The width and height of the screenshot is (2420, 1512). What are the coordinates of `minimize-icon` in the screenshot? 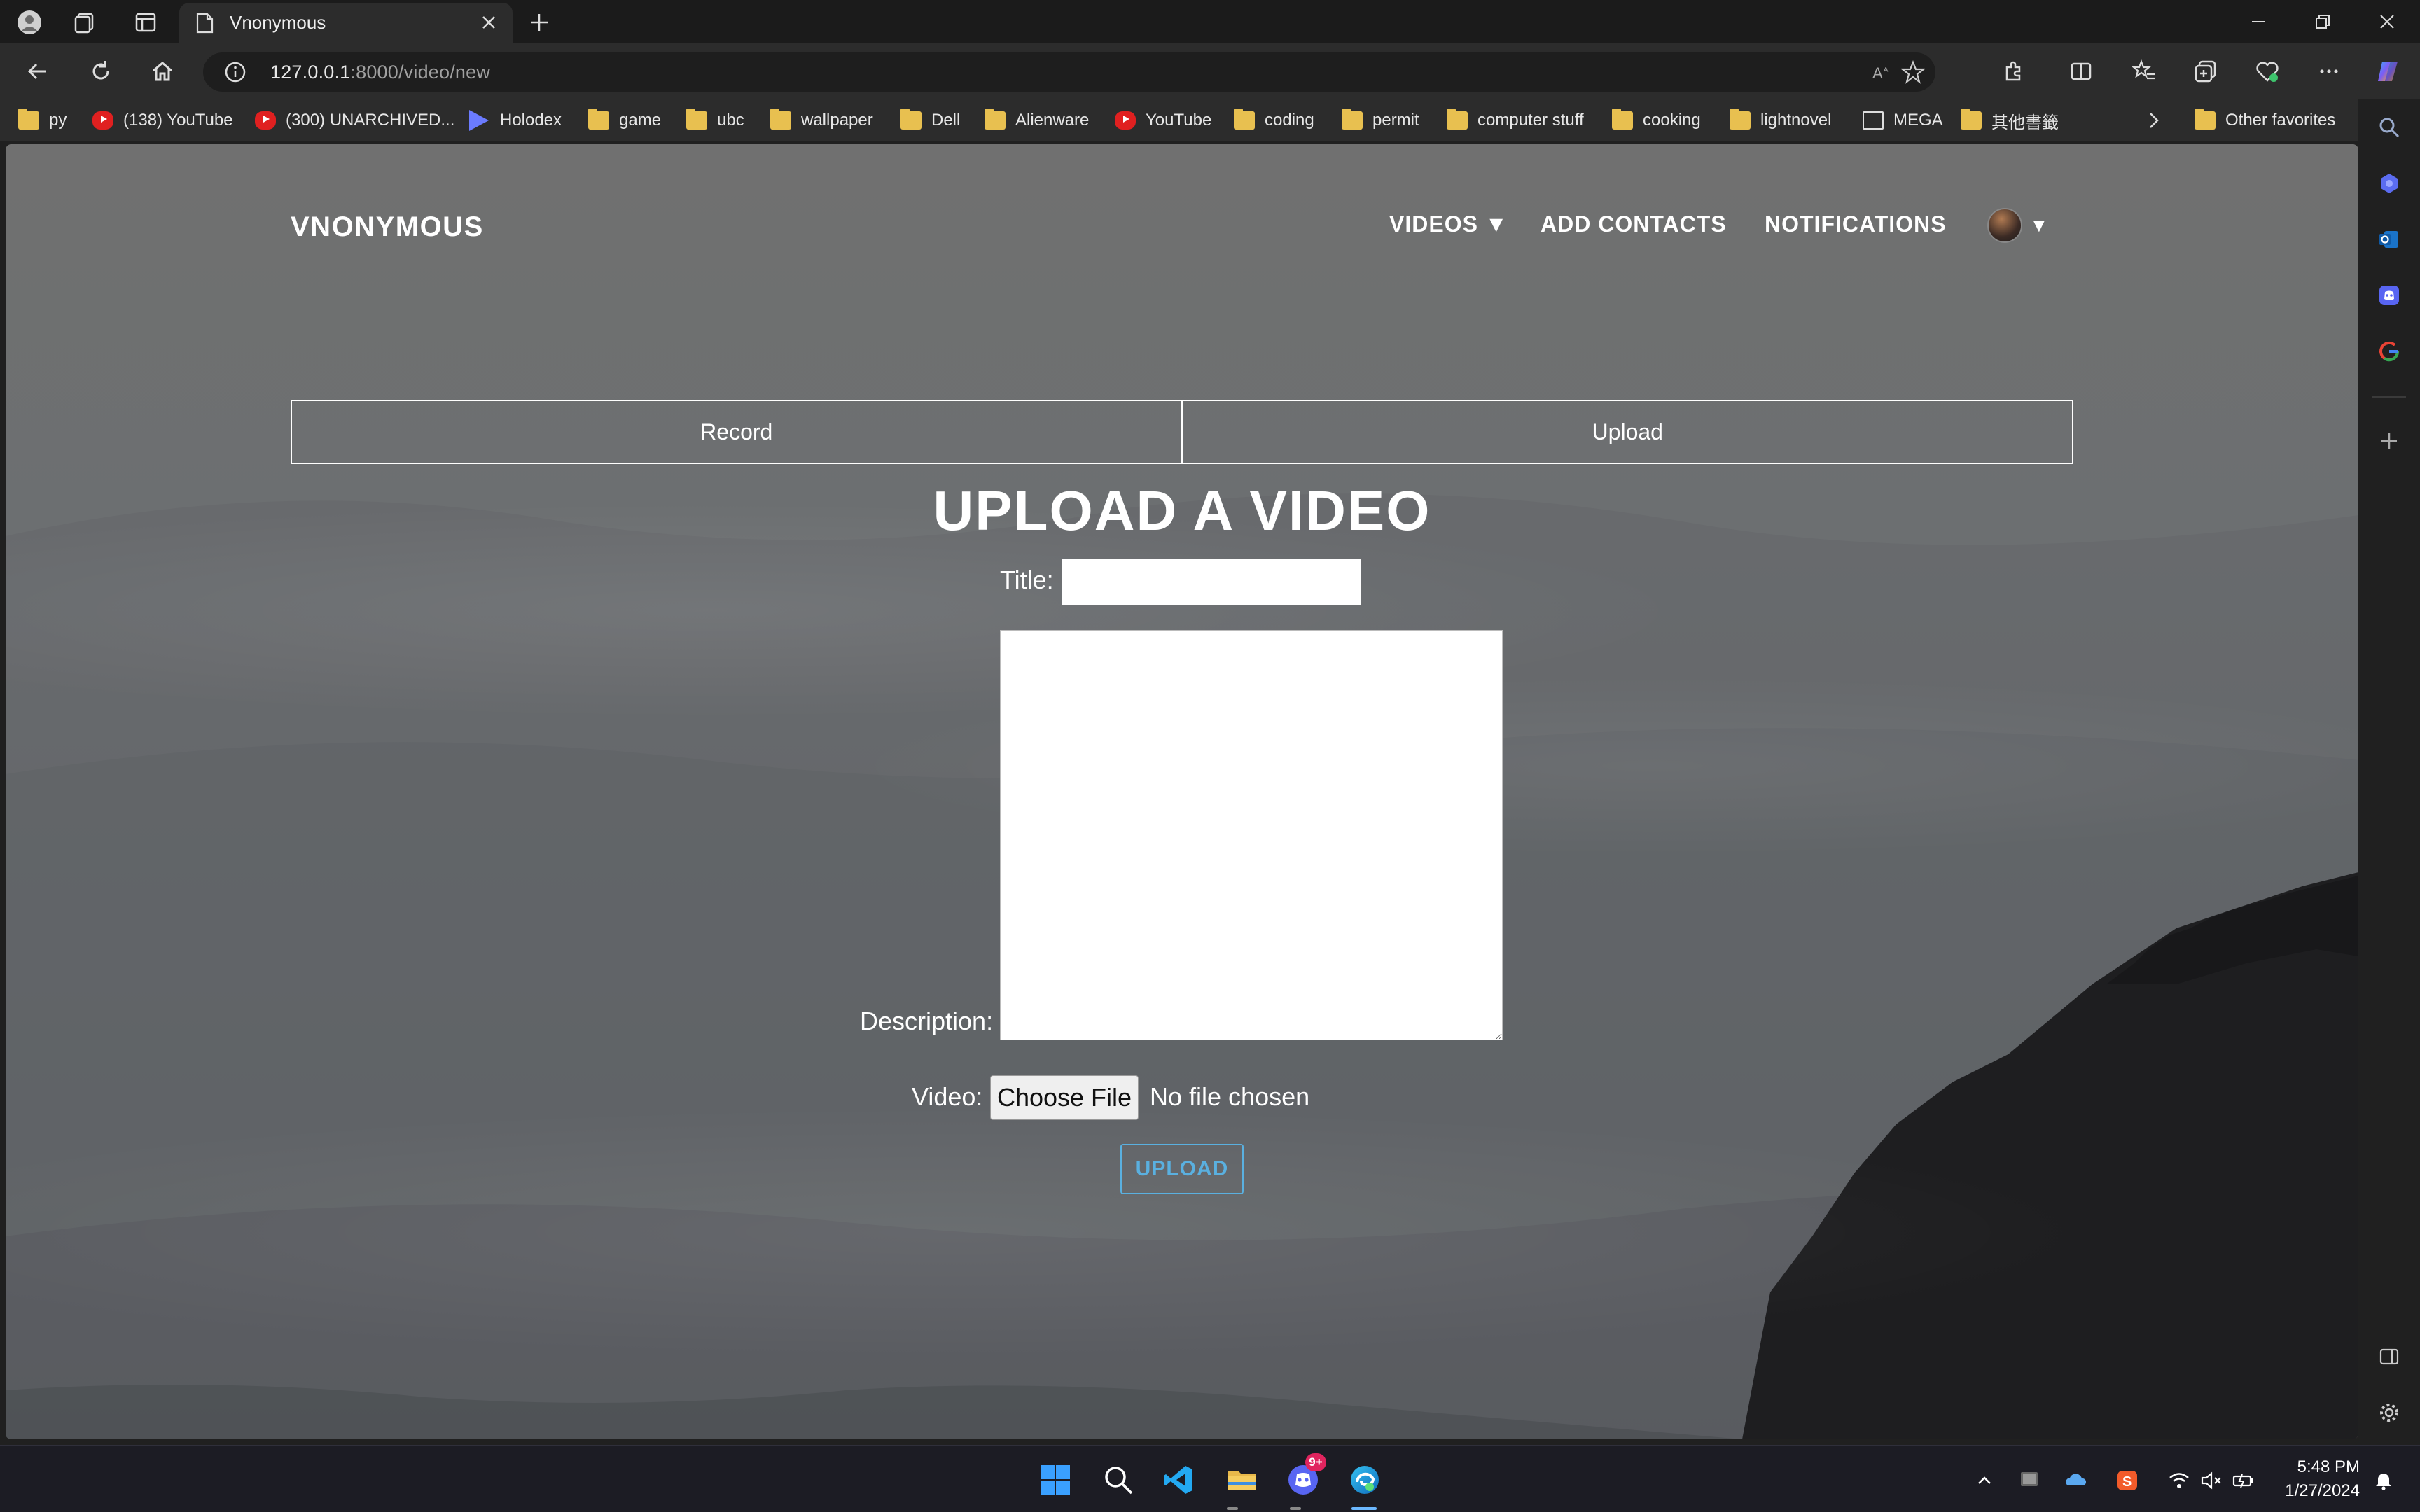 It's located at (2258, 22).